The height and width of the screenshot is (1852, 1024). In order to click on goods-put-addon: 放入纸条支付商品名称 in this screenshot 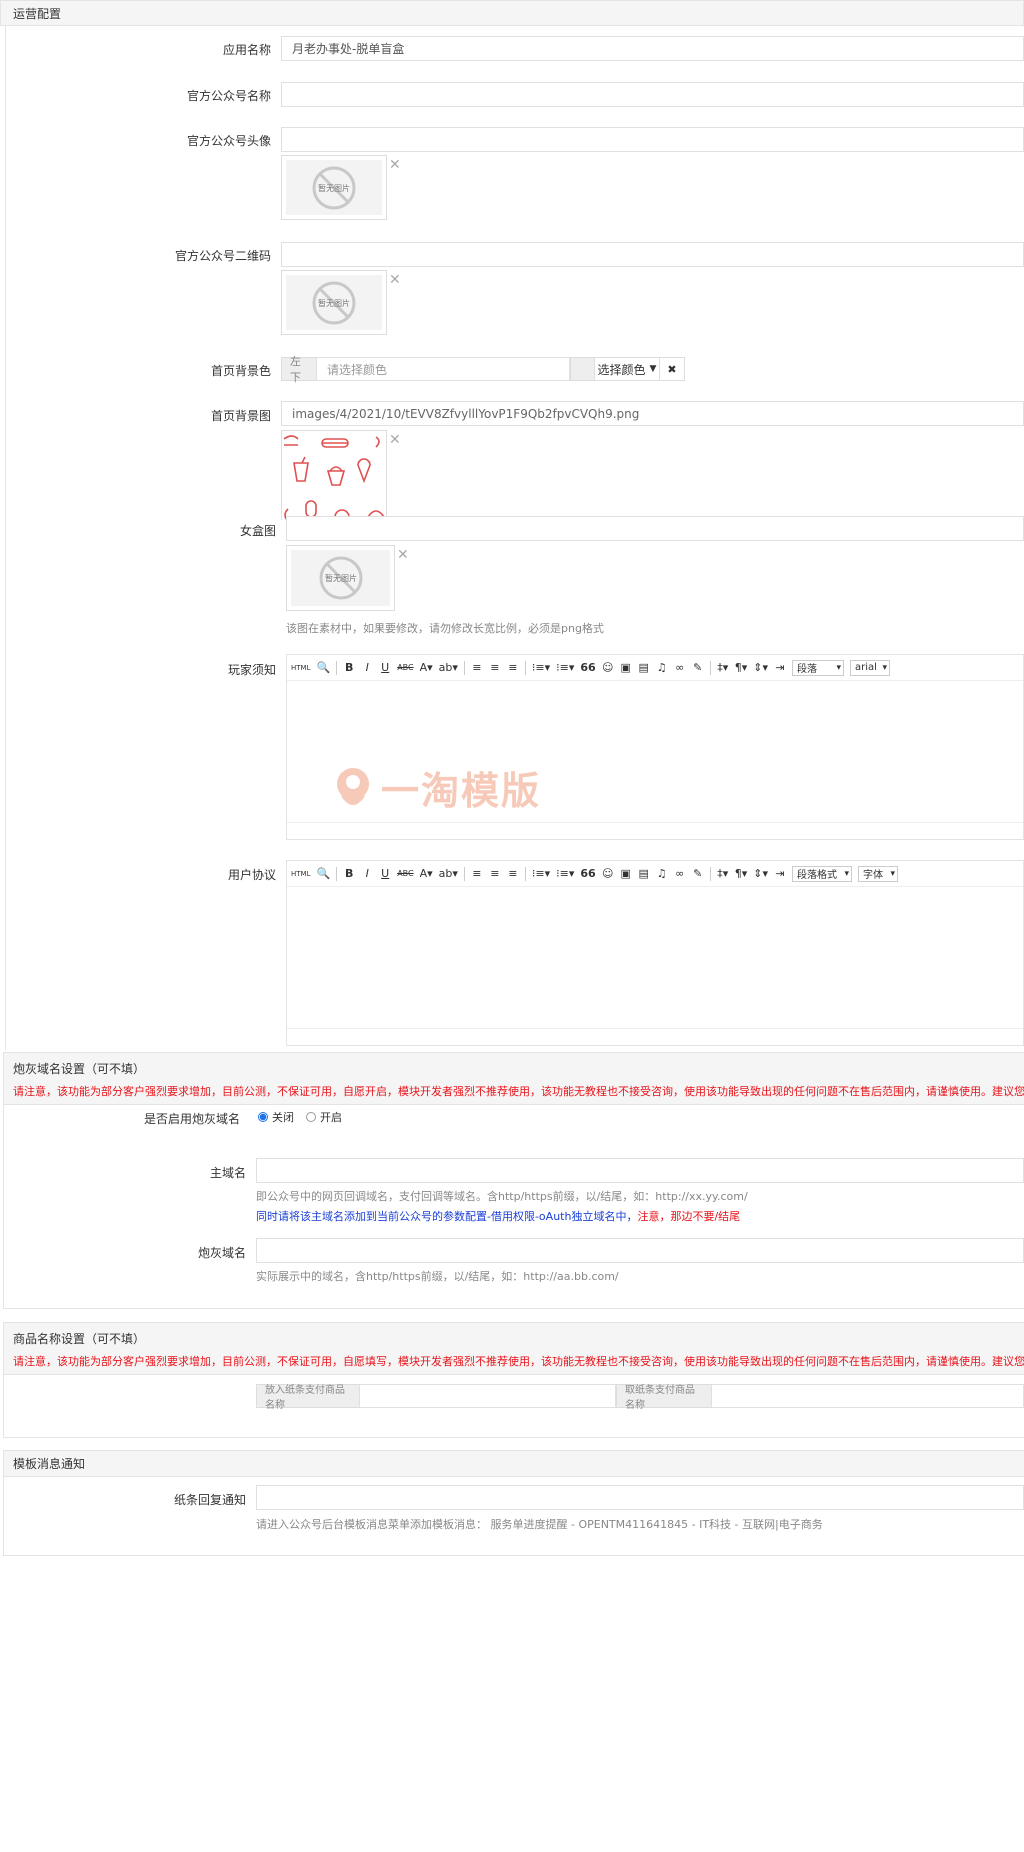, I will do `click(308, 1397)`.